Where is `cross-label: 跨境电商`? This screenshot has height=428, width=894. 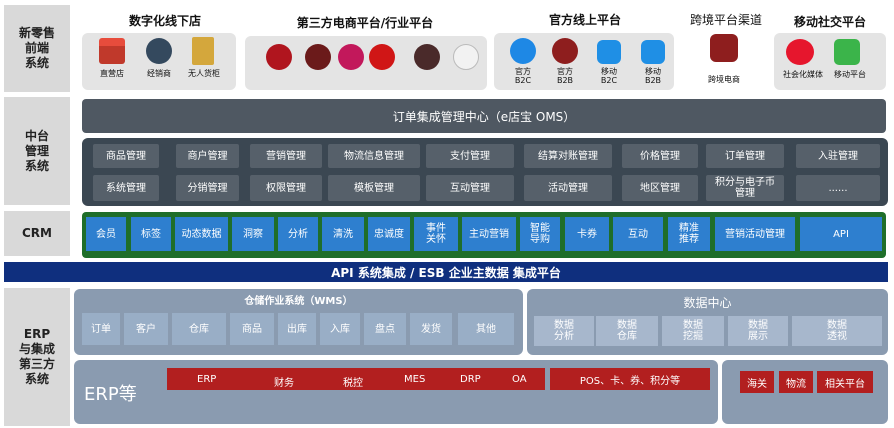 cross-label: 跨境电商 is located at coordinates (724, 79).